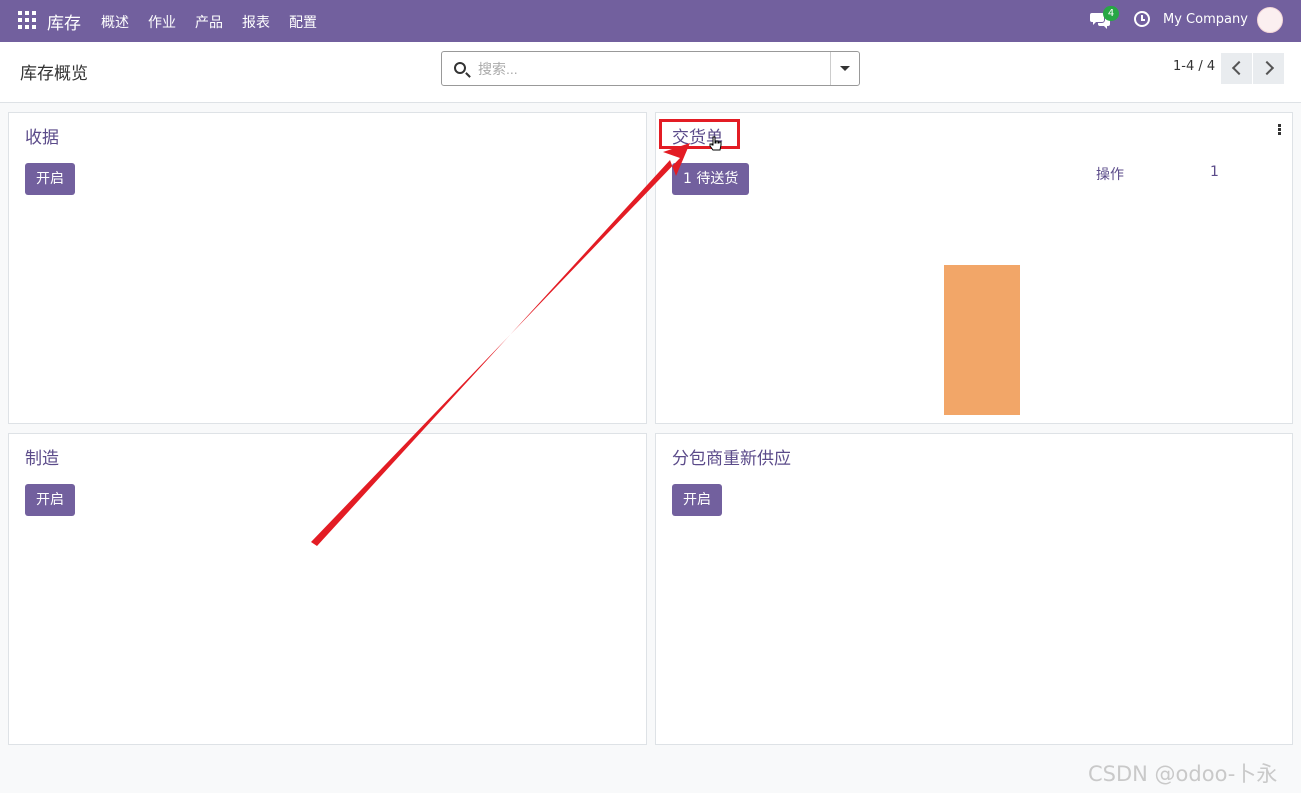  Describe the element at coordinates (209, 22) in the screenshot. I see `menu-item-products: 产品` at that location.